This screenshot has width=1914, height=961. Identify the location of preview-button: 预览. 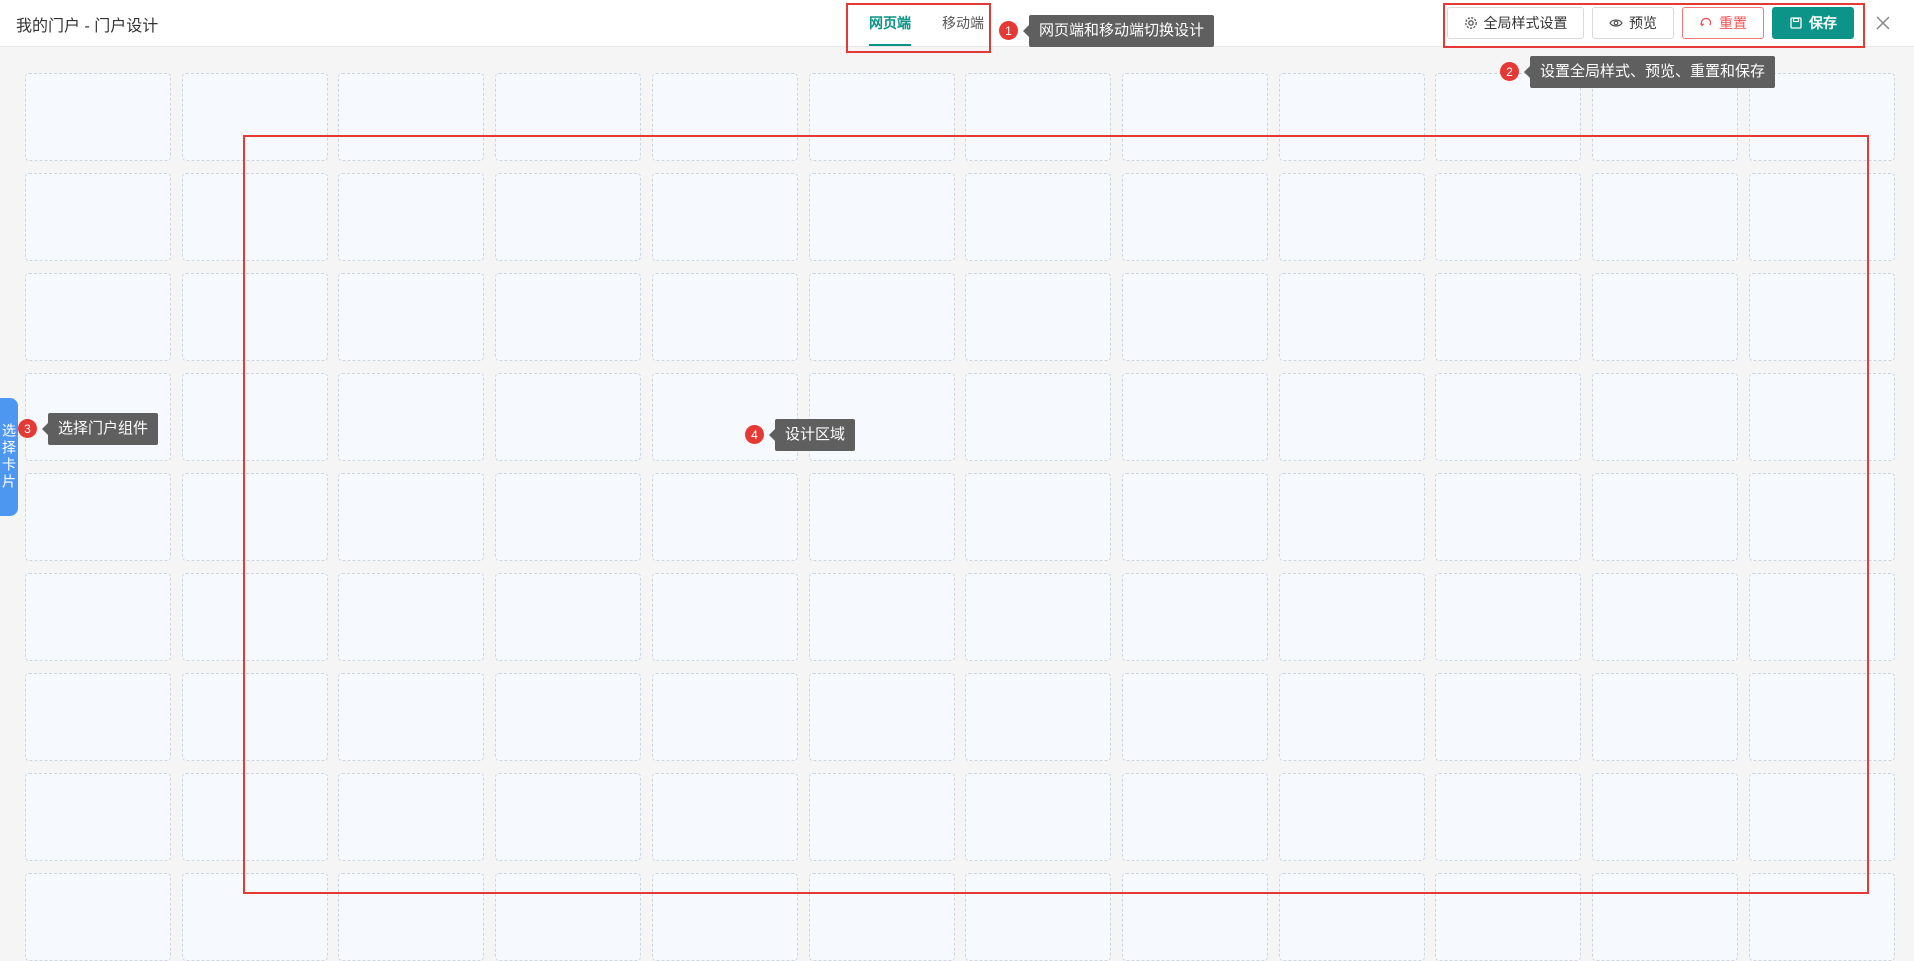
(1633, 23).